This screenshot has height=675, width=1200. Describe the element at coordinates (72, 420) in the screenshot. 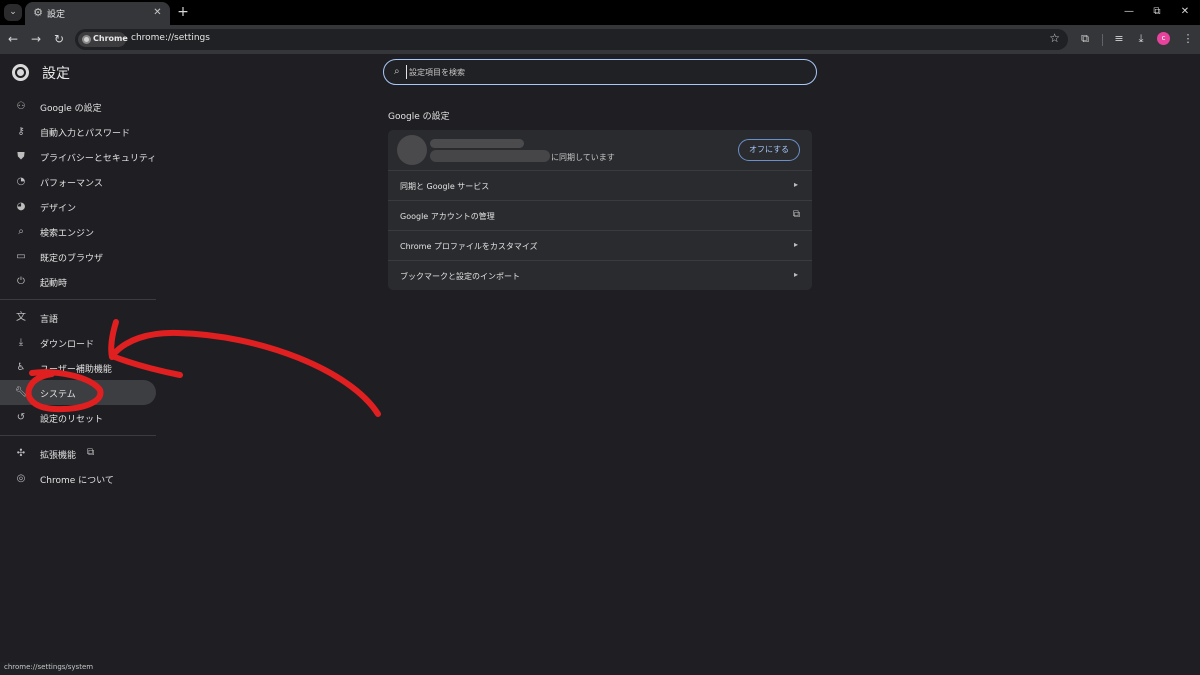

I see `sidebar-item-label: 設定のリセット` at that location.